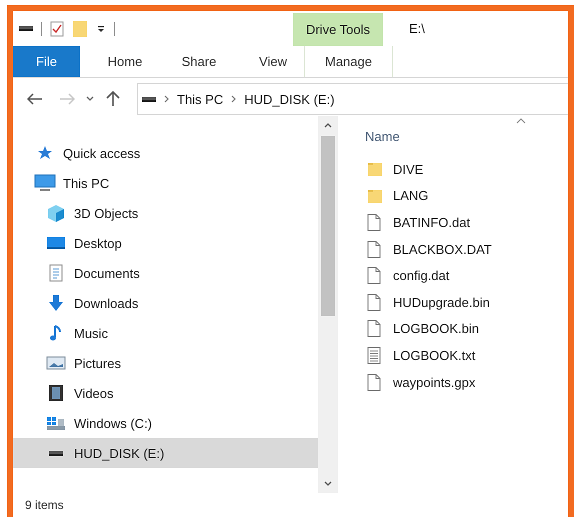  What do you see at coordinates (338, 29) in the screenshot?
I see `contextual-tab-header: Drive Tools` at bounding box center [338, 29].